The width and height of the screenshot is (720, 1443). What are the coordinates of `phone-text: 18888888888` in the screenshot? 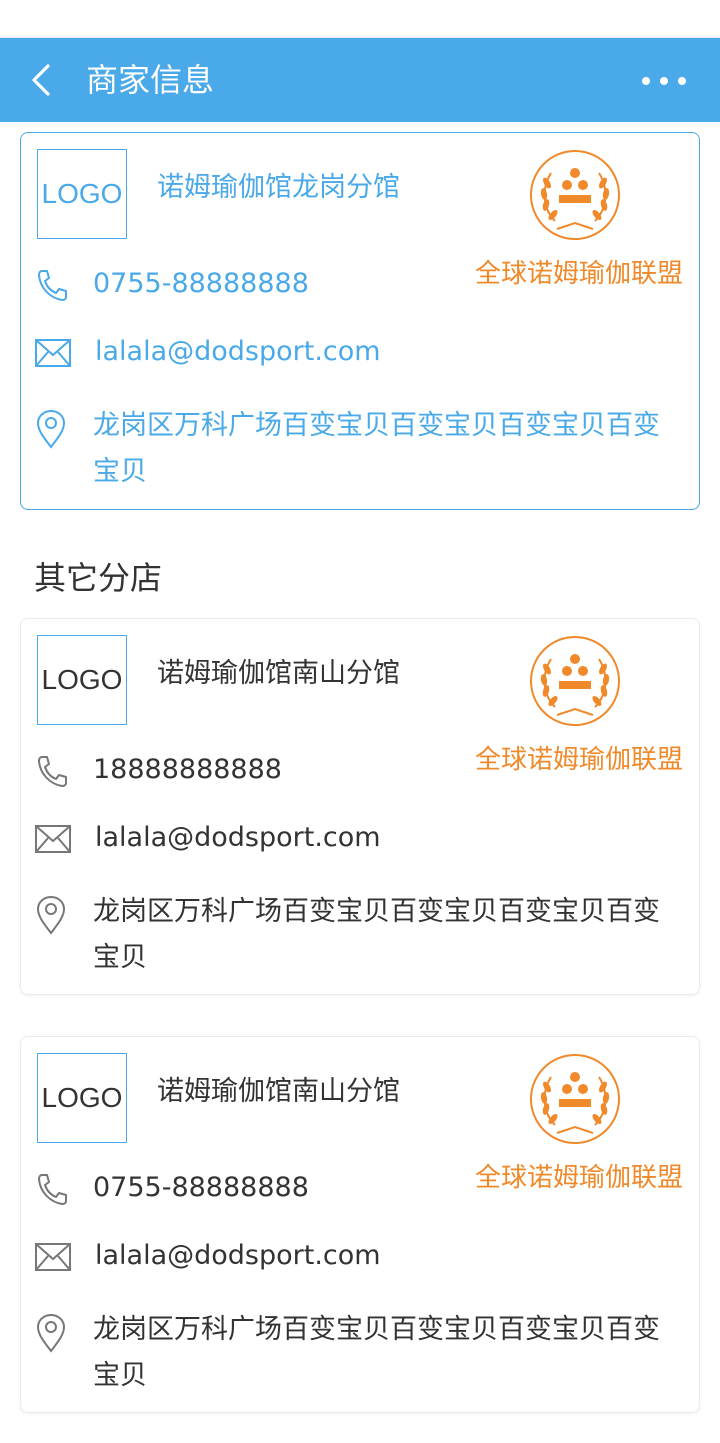 It's located at (187, 769).